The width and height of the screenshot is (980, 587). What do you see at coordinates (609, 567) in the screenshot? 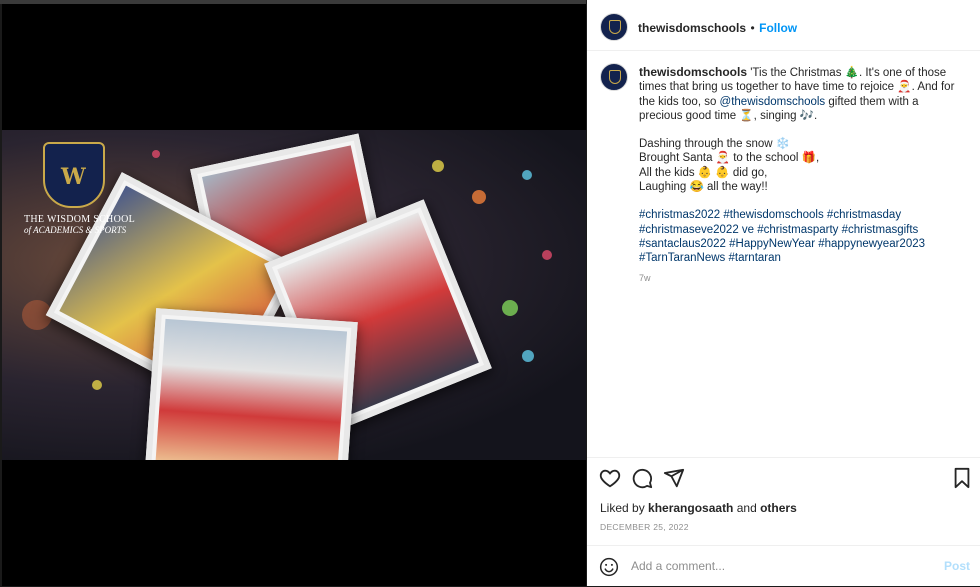
I see `emoji-icon` at bounding box center [609, 567].